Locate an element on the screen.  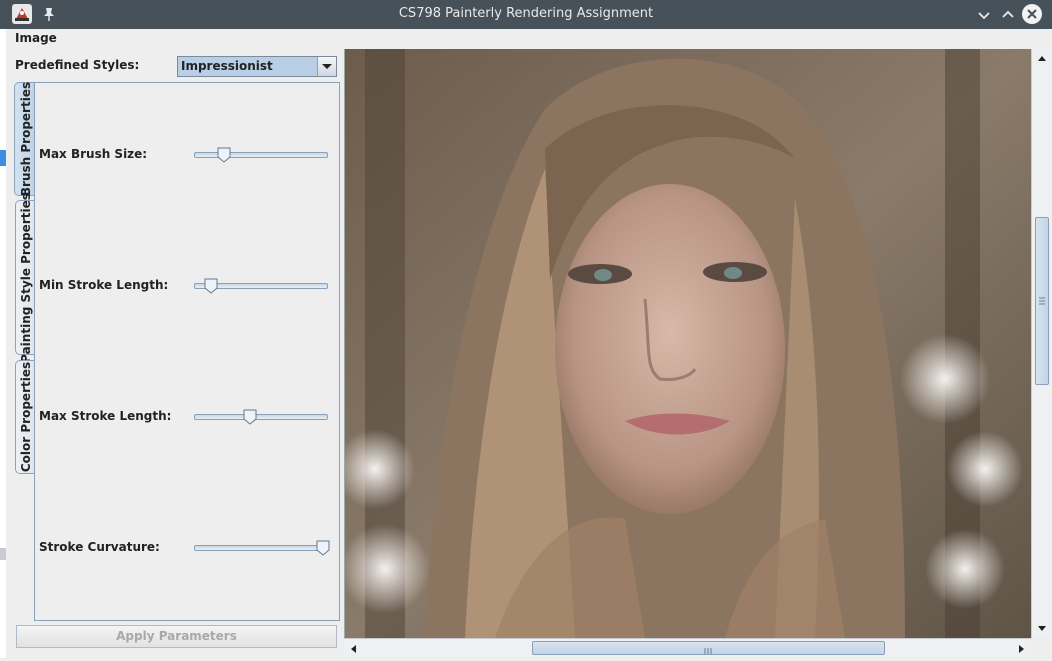
menu-bar: Image is located at coordinates (529, 38).